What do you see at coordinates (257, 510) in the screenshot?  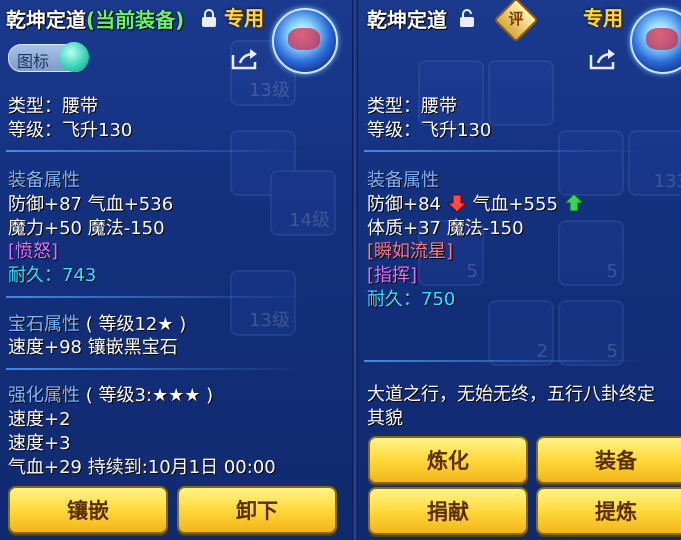 I see `unequip-button: 卸下` at bounding box center [257, 510].